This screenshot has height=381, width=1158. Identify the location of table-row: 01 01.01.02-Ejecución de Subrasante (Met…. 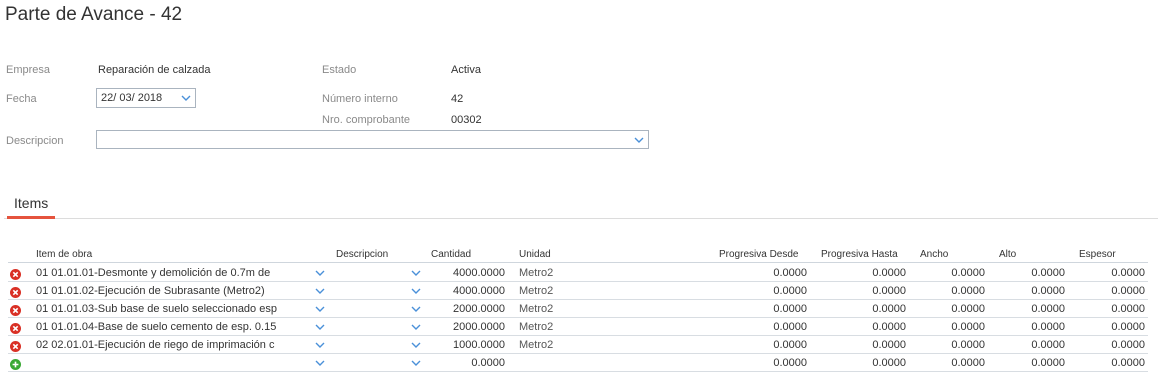
(578, 291).